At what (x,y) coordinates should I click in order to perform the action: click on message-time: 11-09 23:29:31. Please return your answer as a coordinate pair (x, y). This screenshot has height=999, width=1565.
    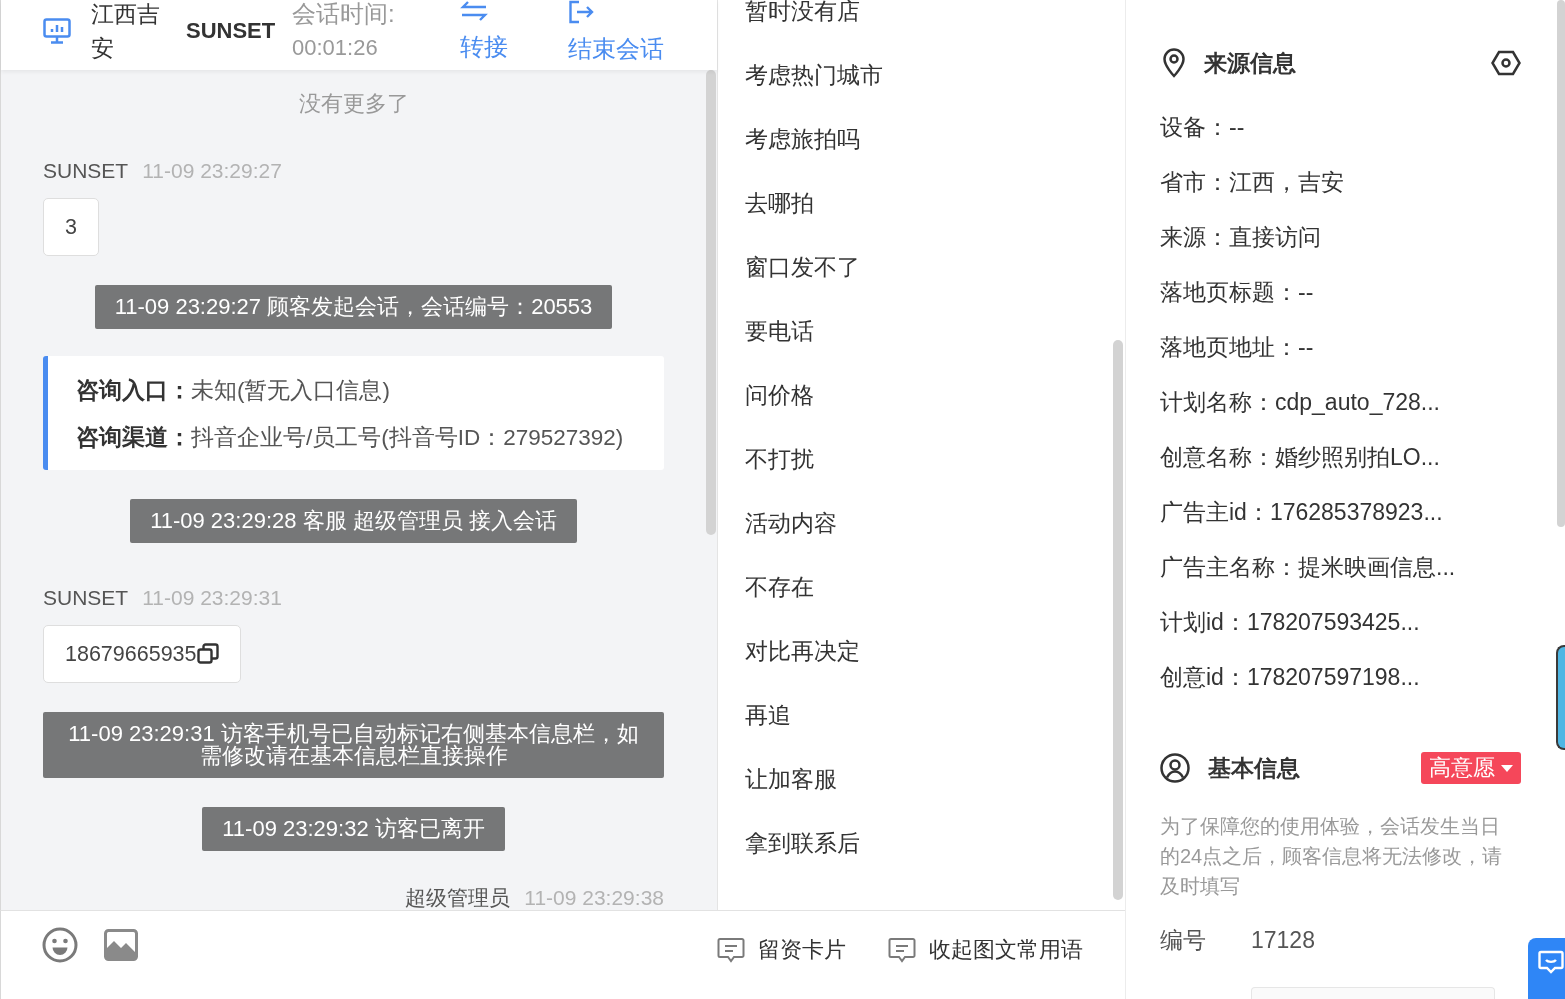
    Looking at the image, I should click on (212, 598).